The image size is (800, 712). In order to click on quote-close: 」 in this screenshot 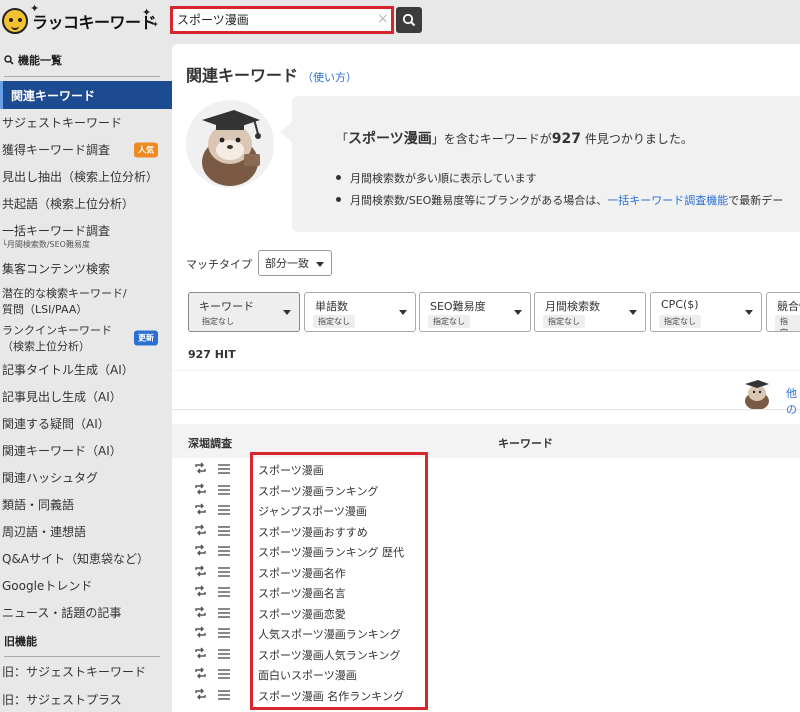, I will do `click(437, 139)`.